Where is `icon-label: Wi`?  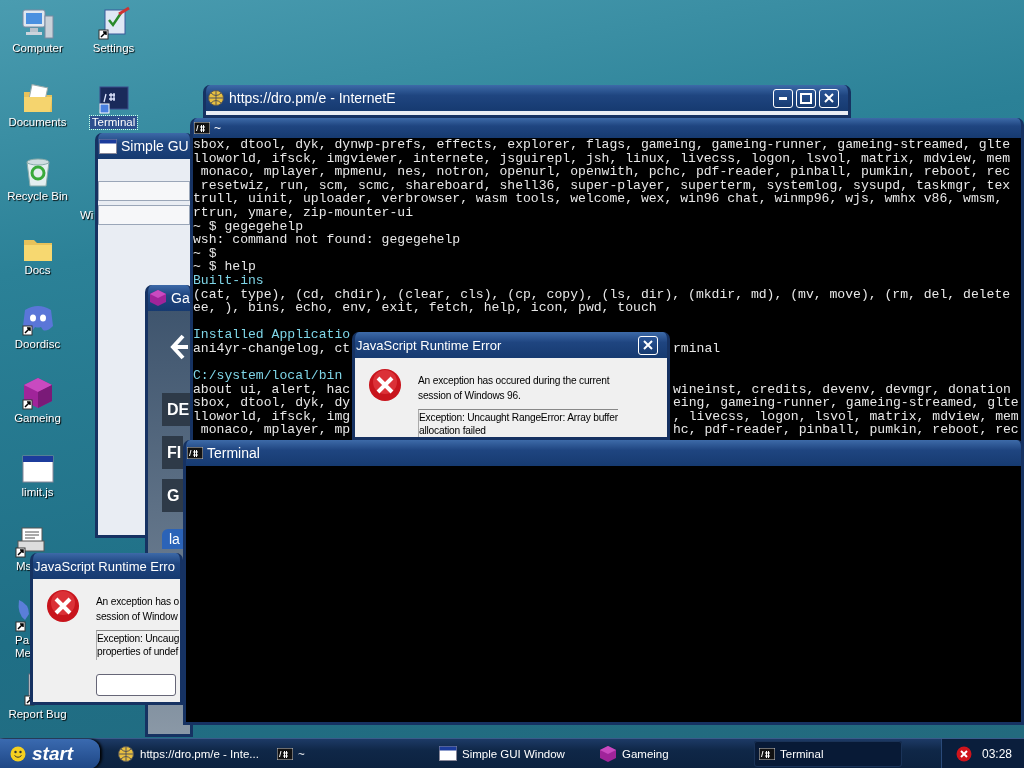
icon-label: Wi is located at coordinates (87, 215).